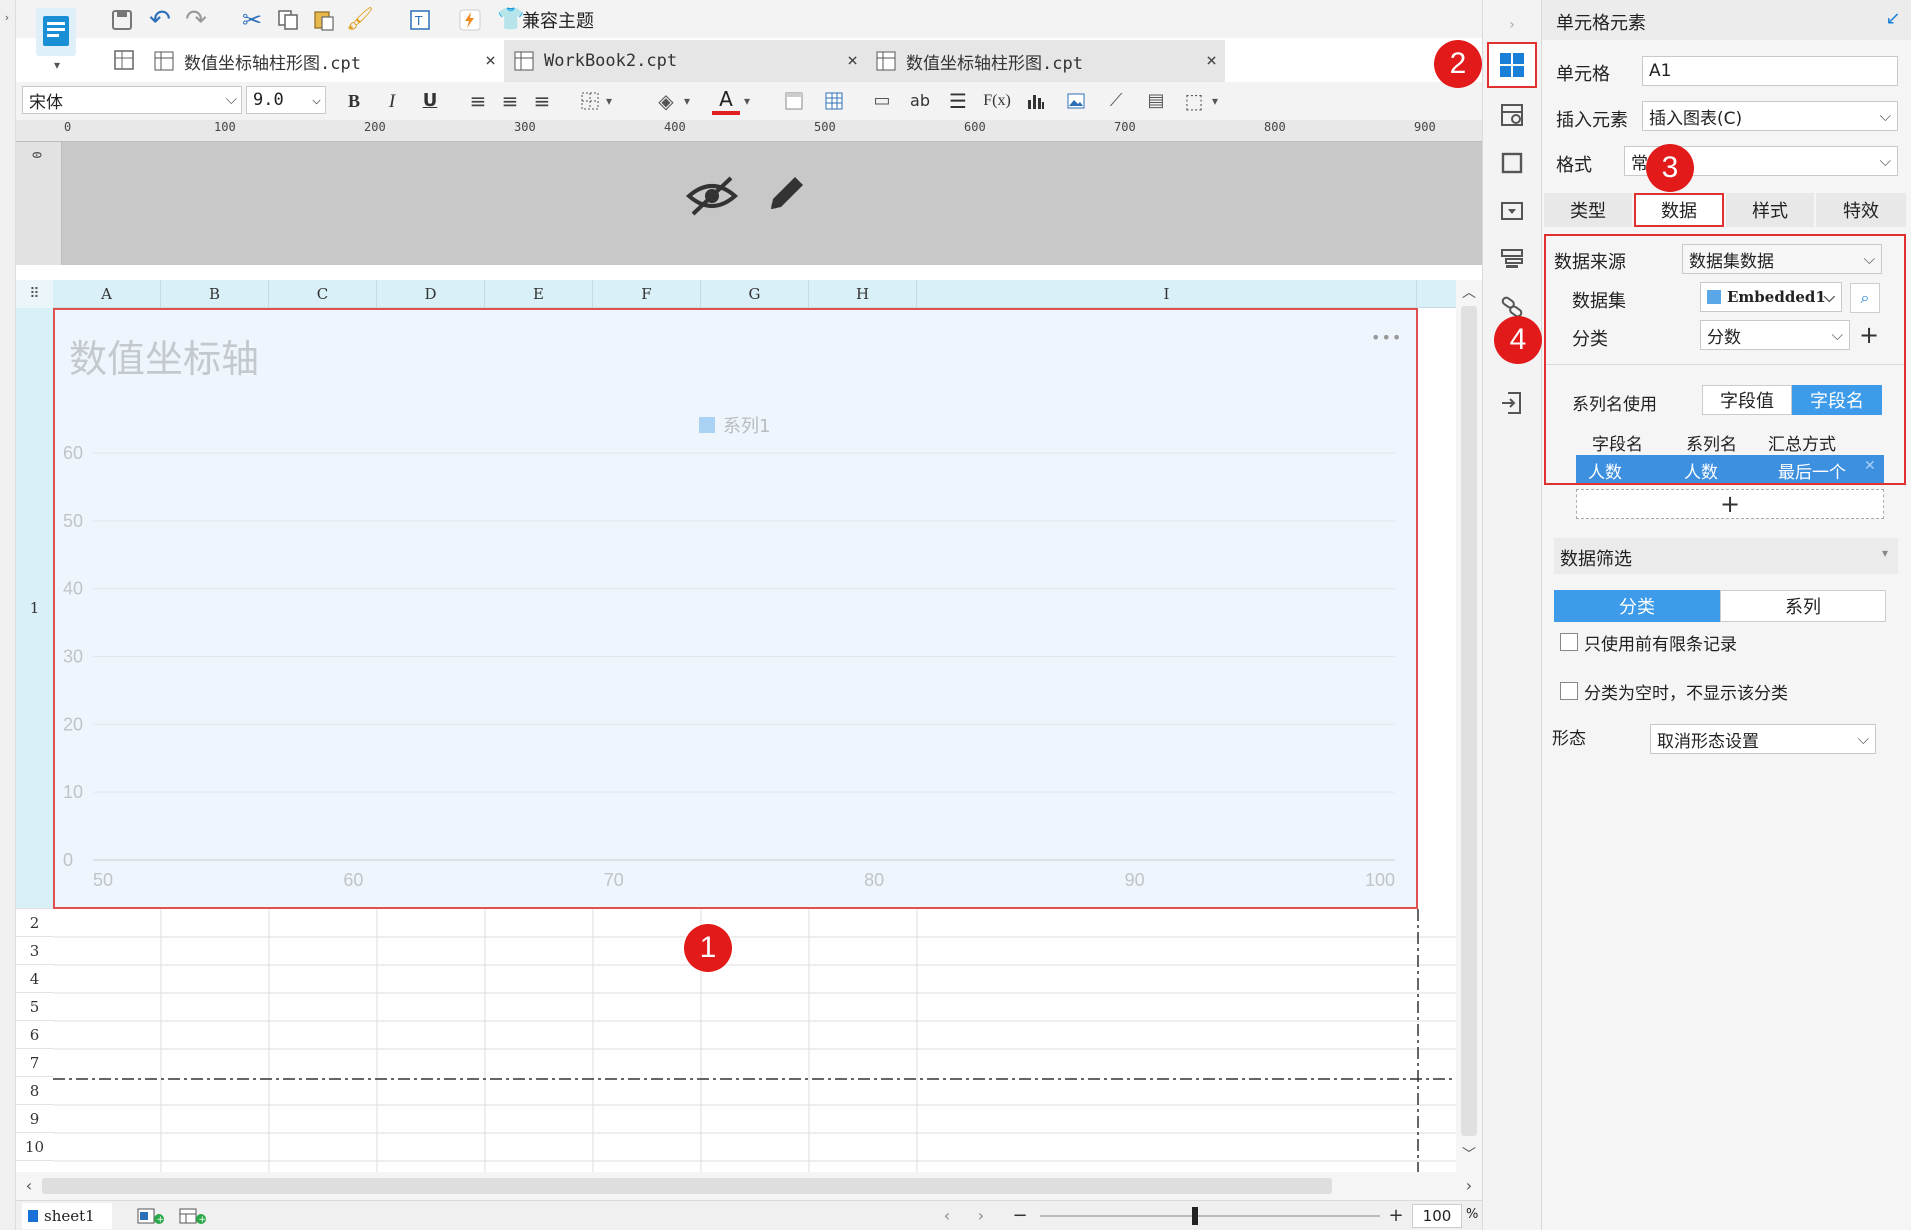 Image resolution: width=1911 pixels, height=1230 pixels. What do you see at coordinates (1588, 210) in the screenshot?
I see `tab-type: 类型` at bounding box center [1588, 210].